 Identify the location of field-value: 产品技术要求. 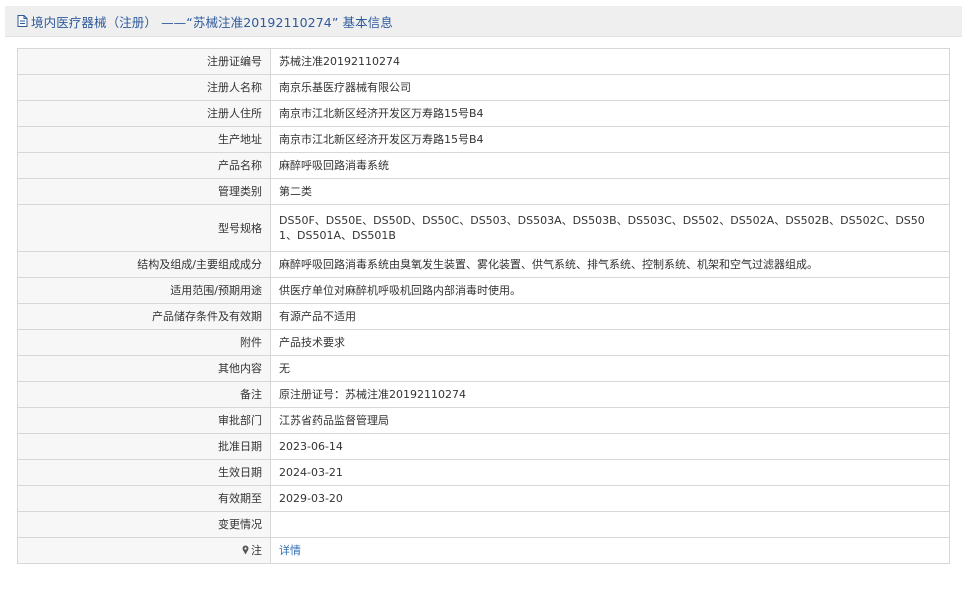
(610, 342).